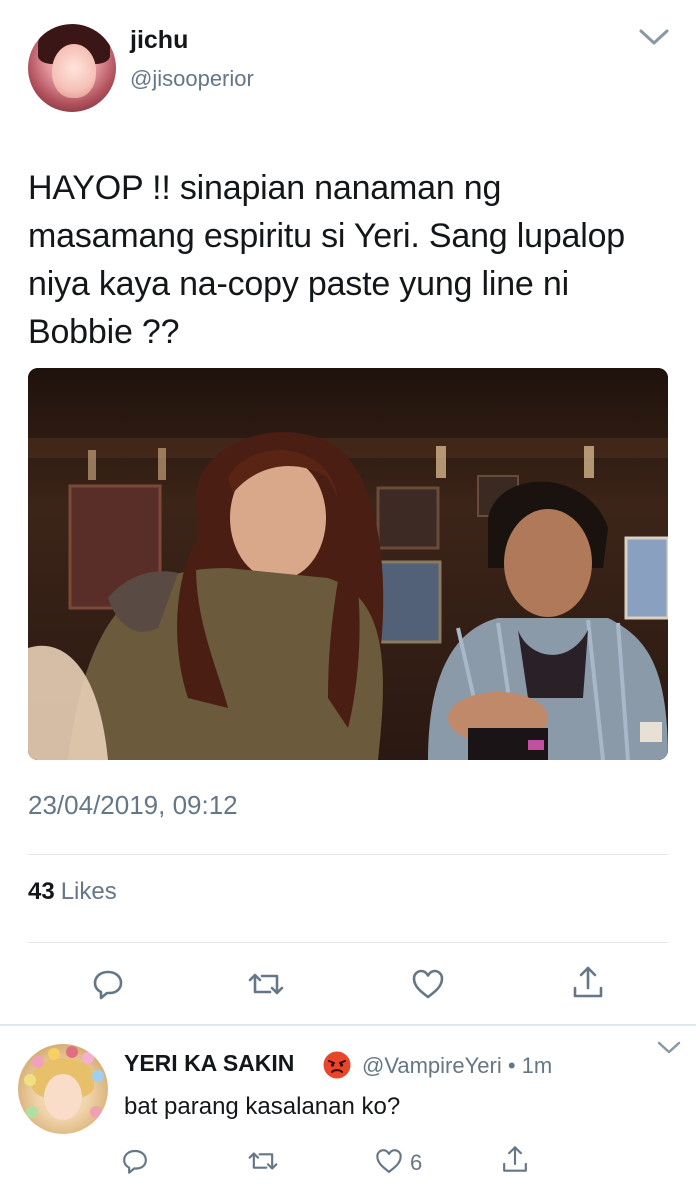  What do you see at coordinates (192, 79) in the screenshot?
I see `author-handle: @jisooperior` at bounding box center [192, 79].